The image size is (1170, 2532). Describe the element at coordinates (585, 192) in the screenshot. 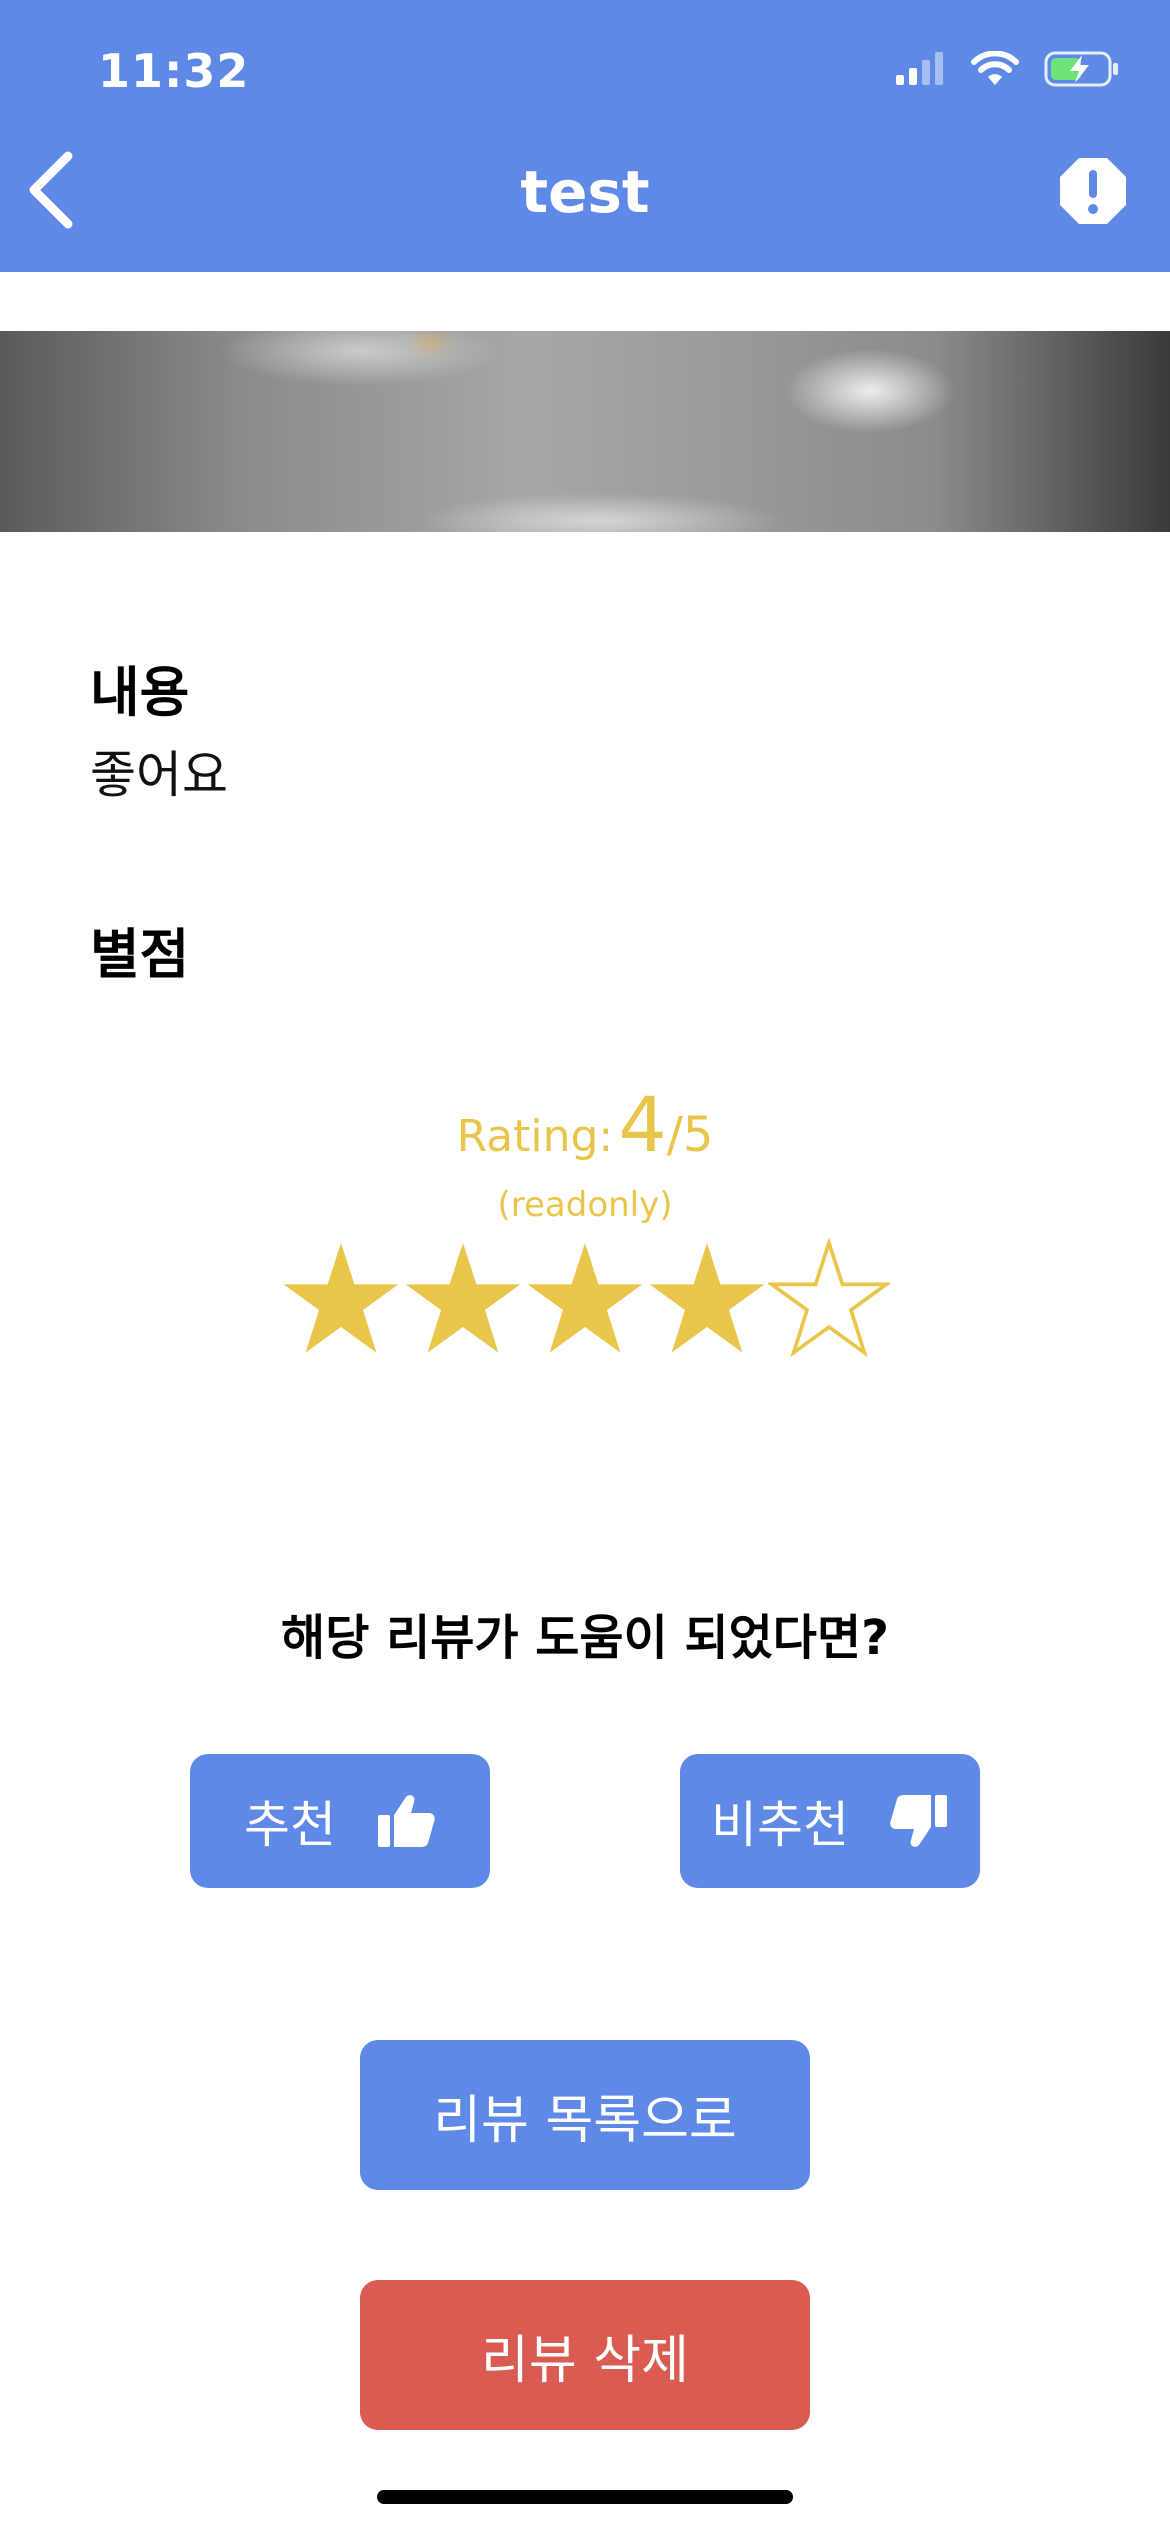

I see `page-title: test` at that location.